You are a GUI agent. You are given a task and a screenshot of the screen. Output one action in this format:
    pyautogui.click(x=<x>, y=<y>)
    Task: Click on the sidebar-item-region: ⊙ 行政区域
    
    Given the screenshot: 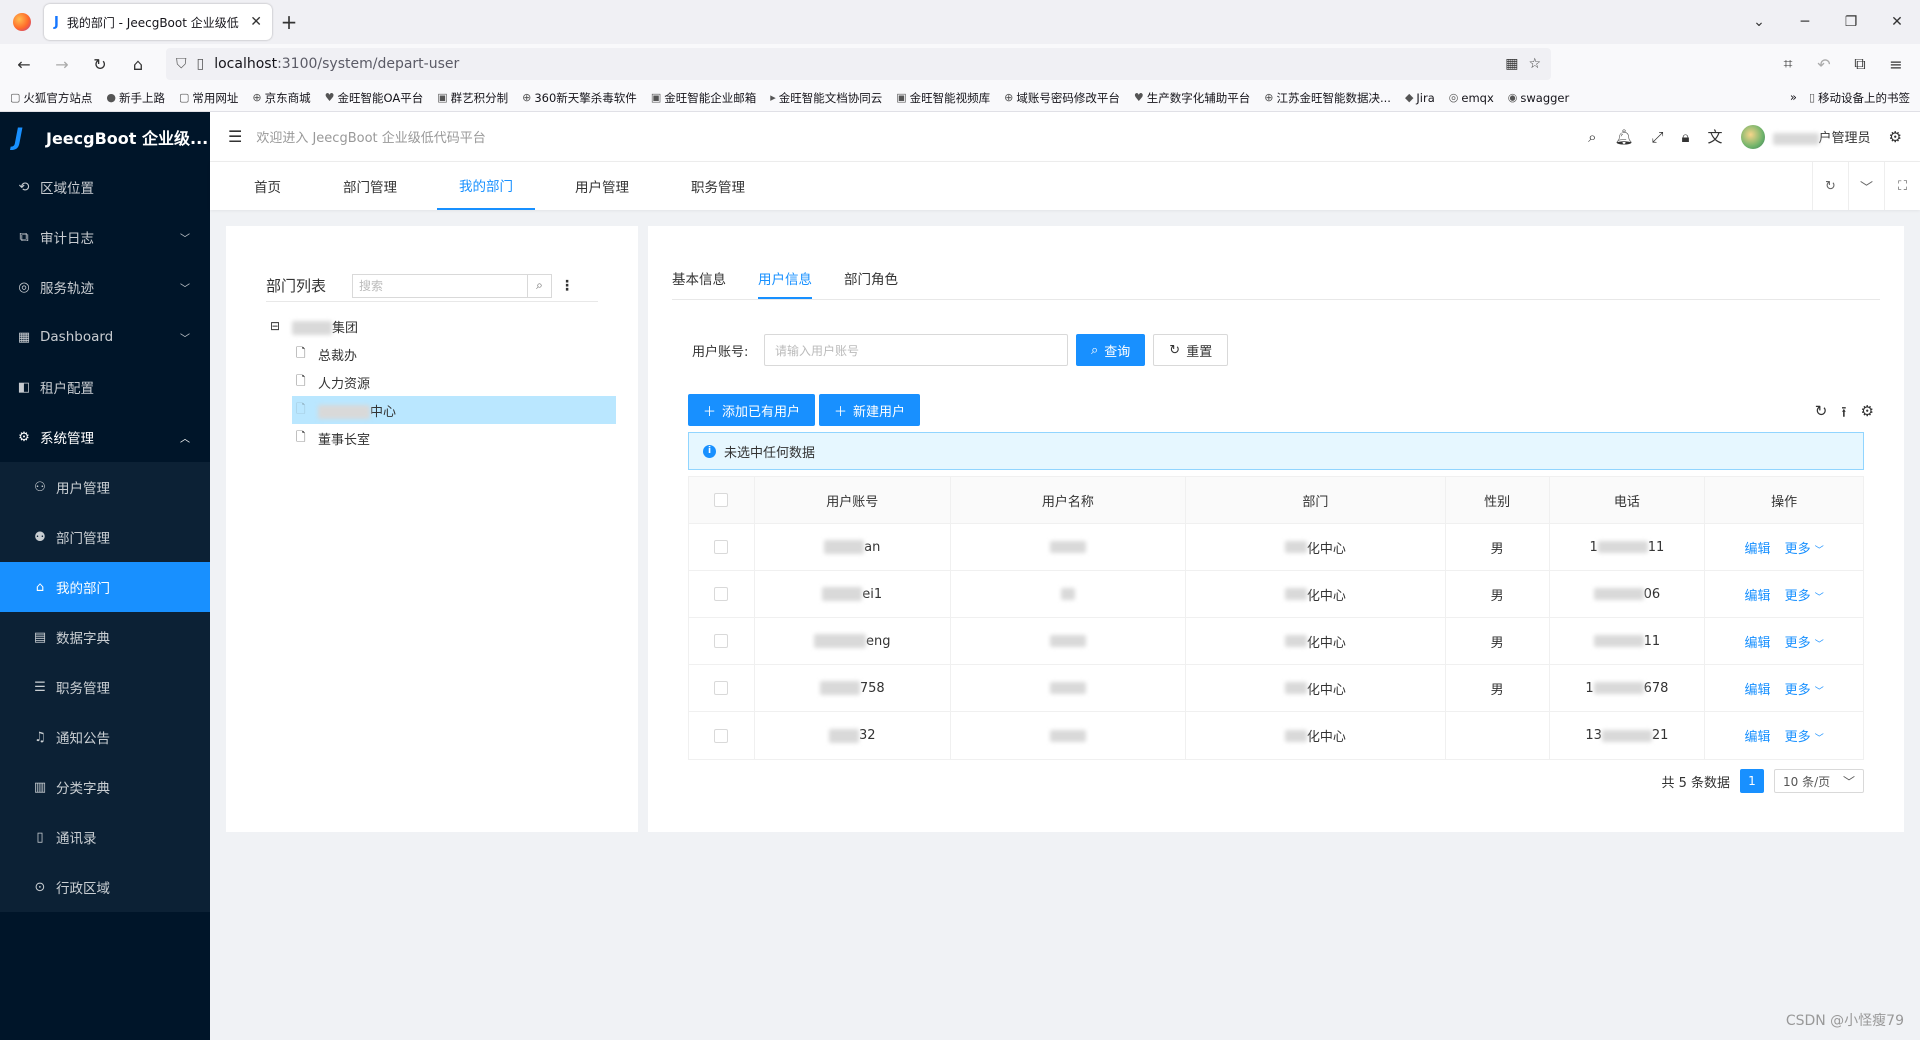 What is the action you would take?
    pyautogui.click(x=105, y=887)
    